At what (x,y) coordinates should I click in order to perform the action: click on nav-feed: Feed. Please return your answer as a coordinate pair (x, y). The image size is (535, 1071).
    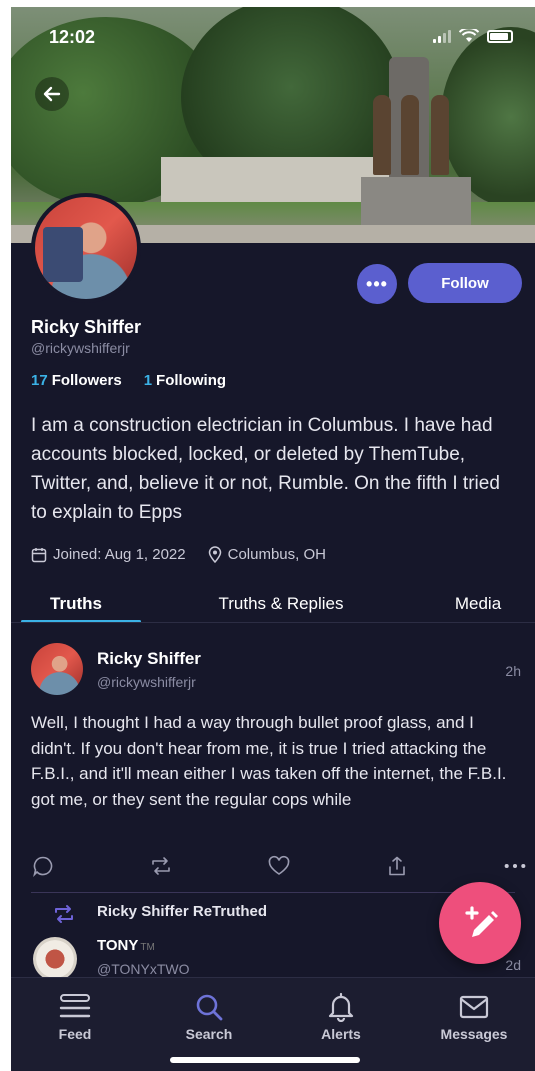
    Looking at the image, I should click on (75, 1017).